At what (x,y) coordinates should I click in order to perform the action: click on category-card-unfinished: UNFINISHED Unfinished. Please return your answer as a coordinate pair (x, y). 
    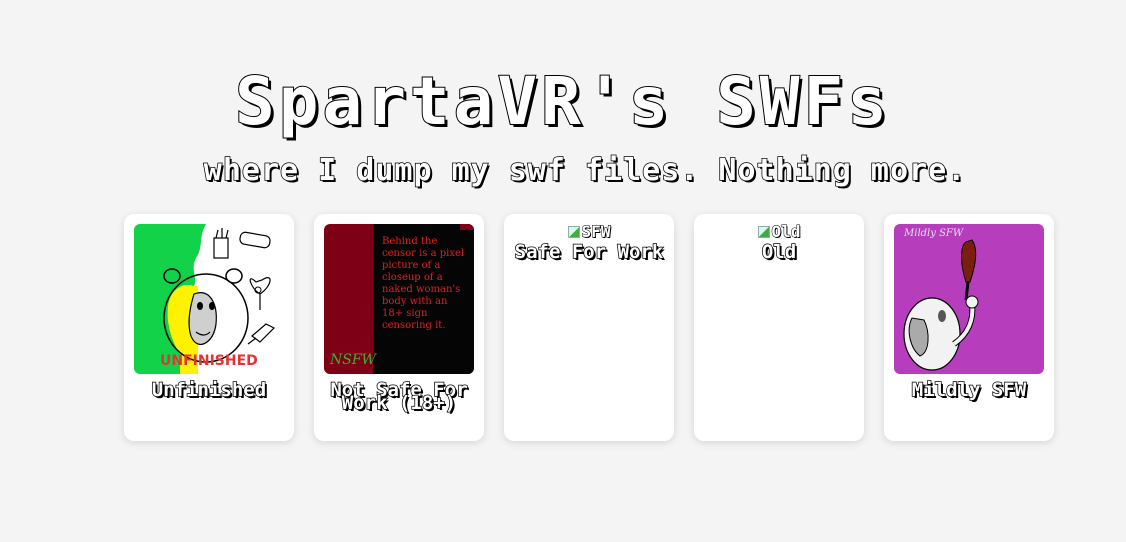
    Looking at the image, I should click on (209, 327).